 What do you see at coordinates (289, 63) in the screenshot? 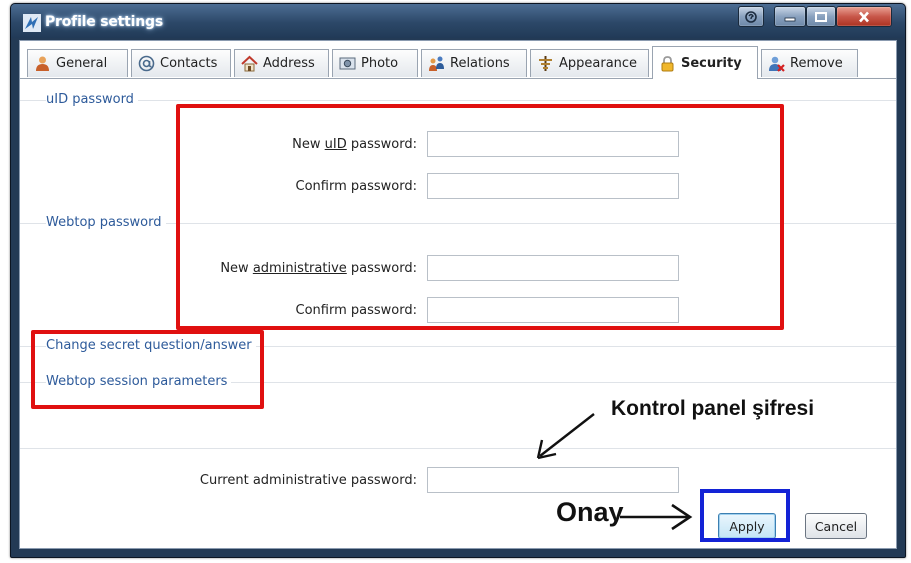
I see `tab-label: Address` at bounding box center [289, 63].